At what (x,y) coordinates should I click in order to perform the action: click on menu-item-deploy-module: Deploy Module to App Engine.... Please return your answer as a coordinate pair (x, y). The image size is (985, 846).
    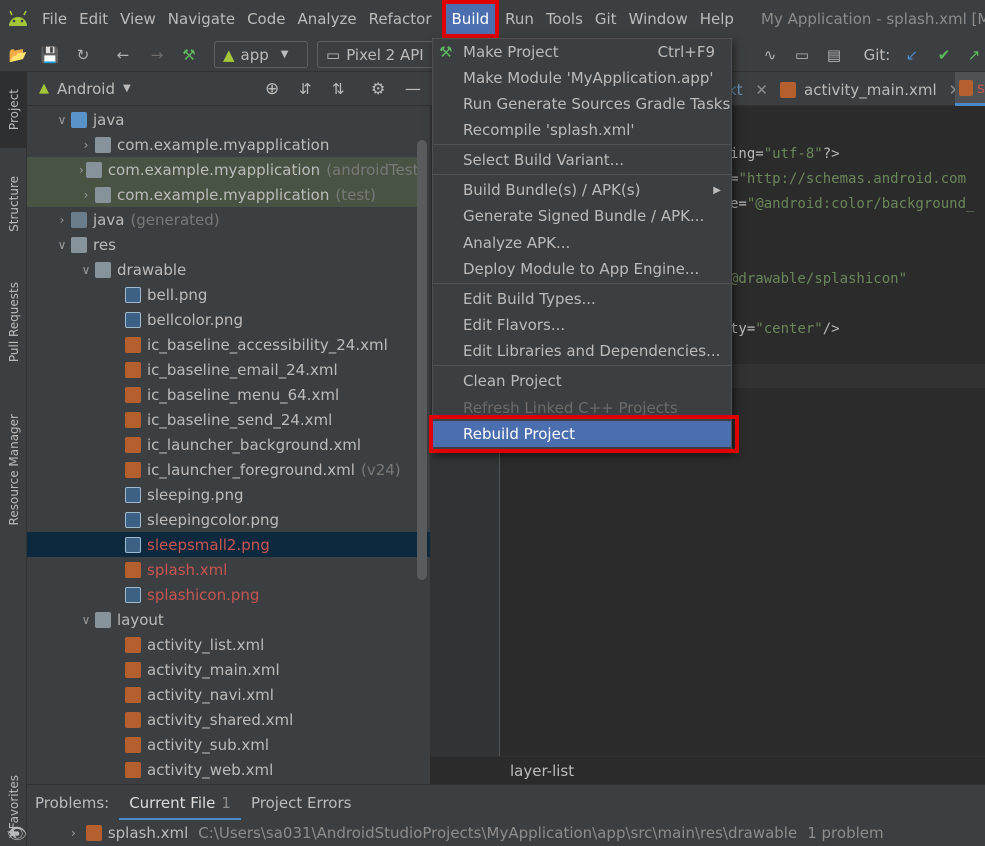
    Looking at the image, I should click on (582, 269).